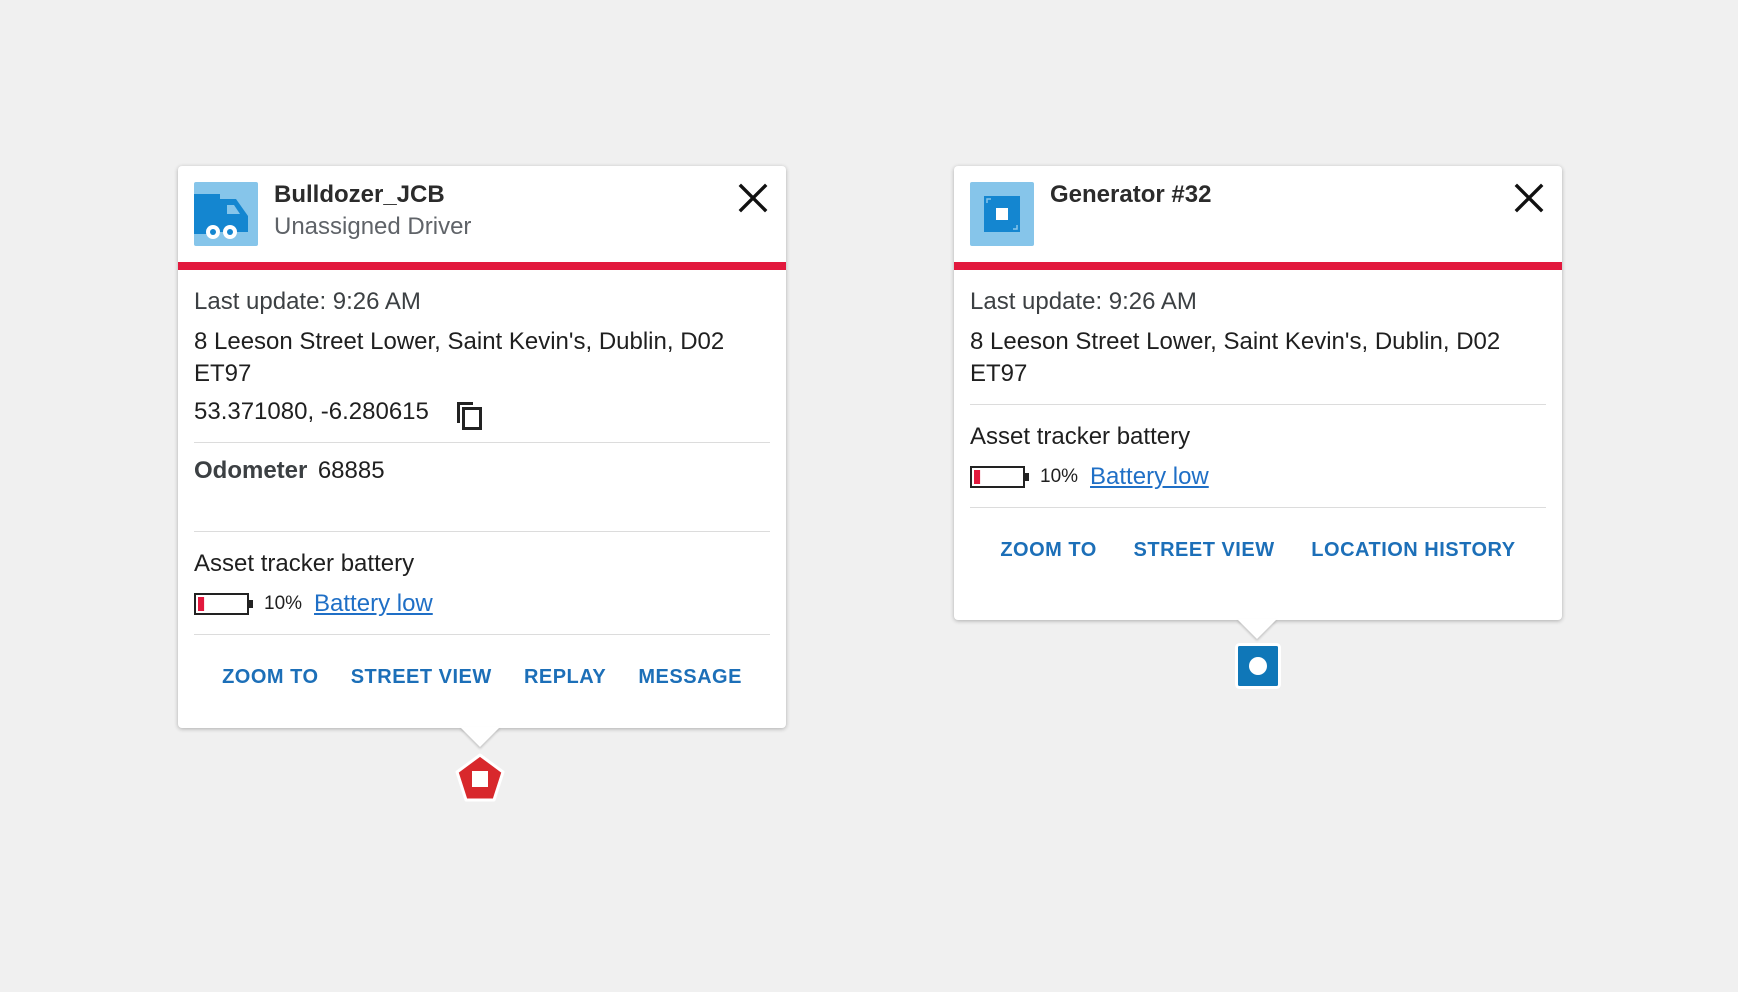  I want to click on location-history-button: LOCATION HISTORY, so click(1413, 550).